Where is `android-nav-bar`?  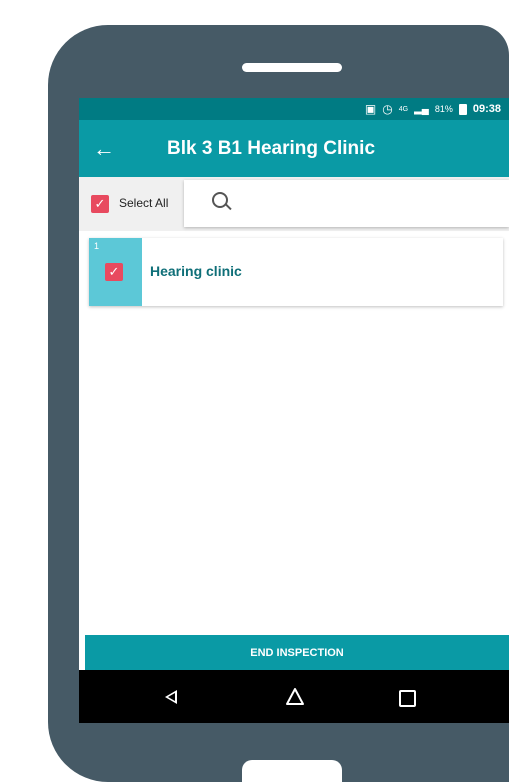 android-nav-bar is located at coordinates (294, 696).